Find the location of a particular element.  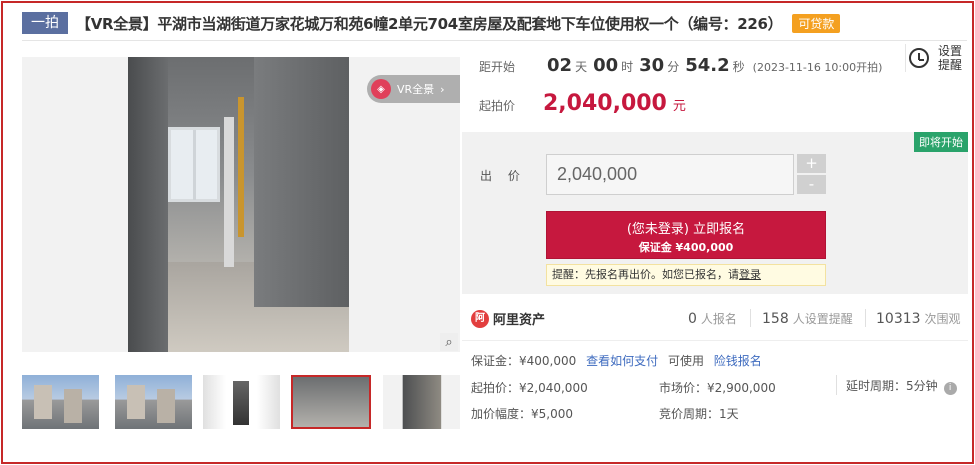

countdown-seconds: 54.2 is located at coordinates (707, 65).